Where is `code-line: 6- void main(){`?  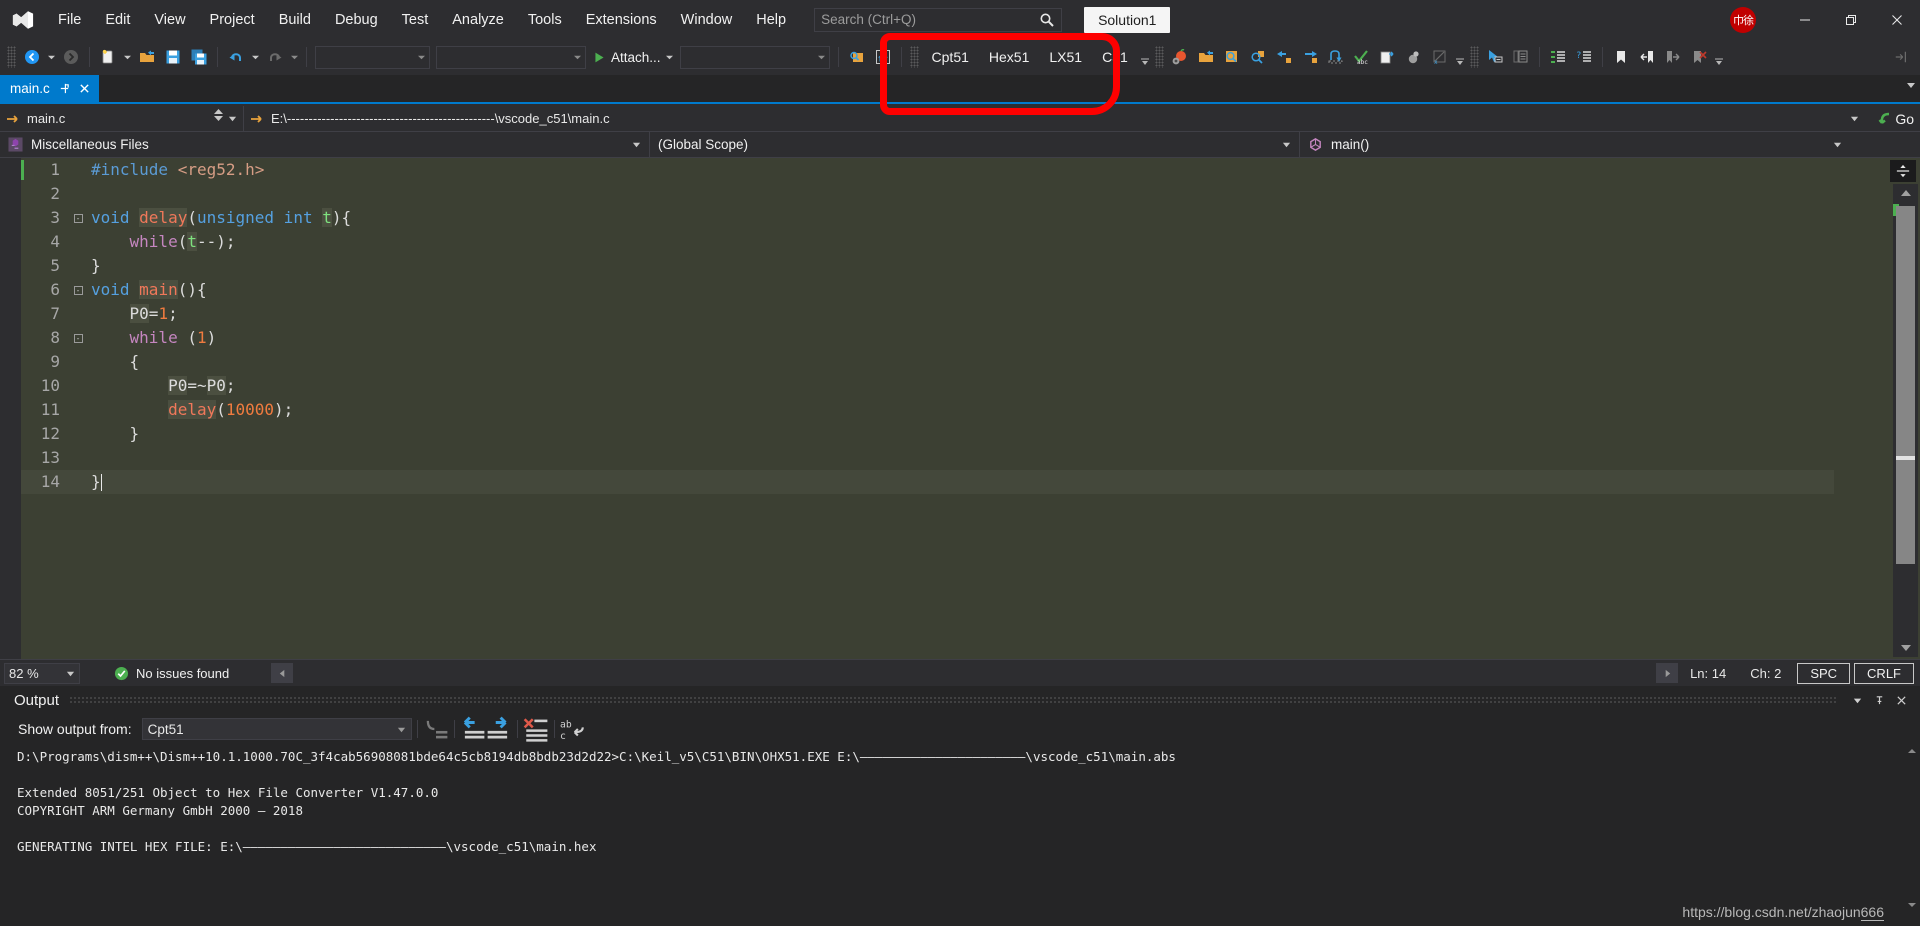
code-line: 6- void main(){ is located at coordinates (927, 290).